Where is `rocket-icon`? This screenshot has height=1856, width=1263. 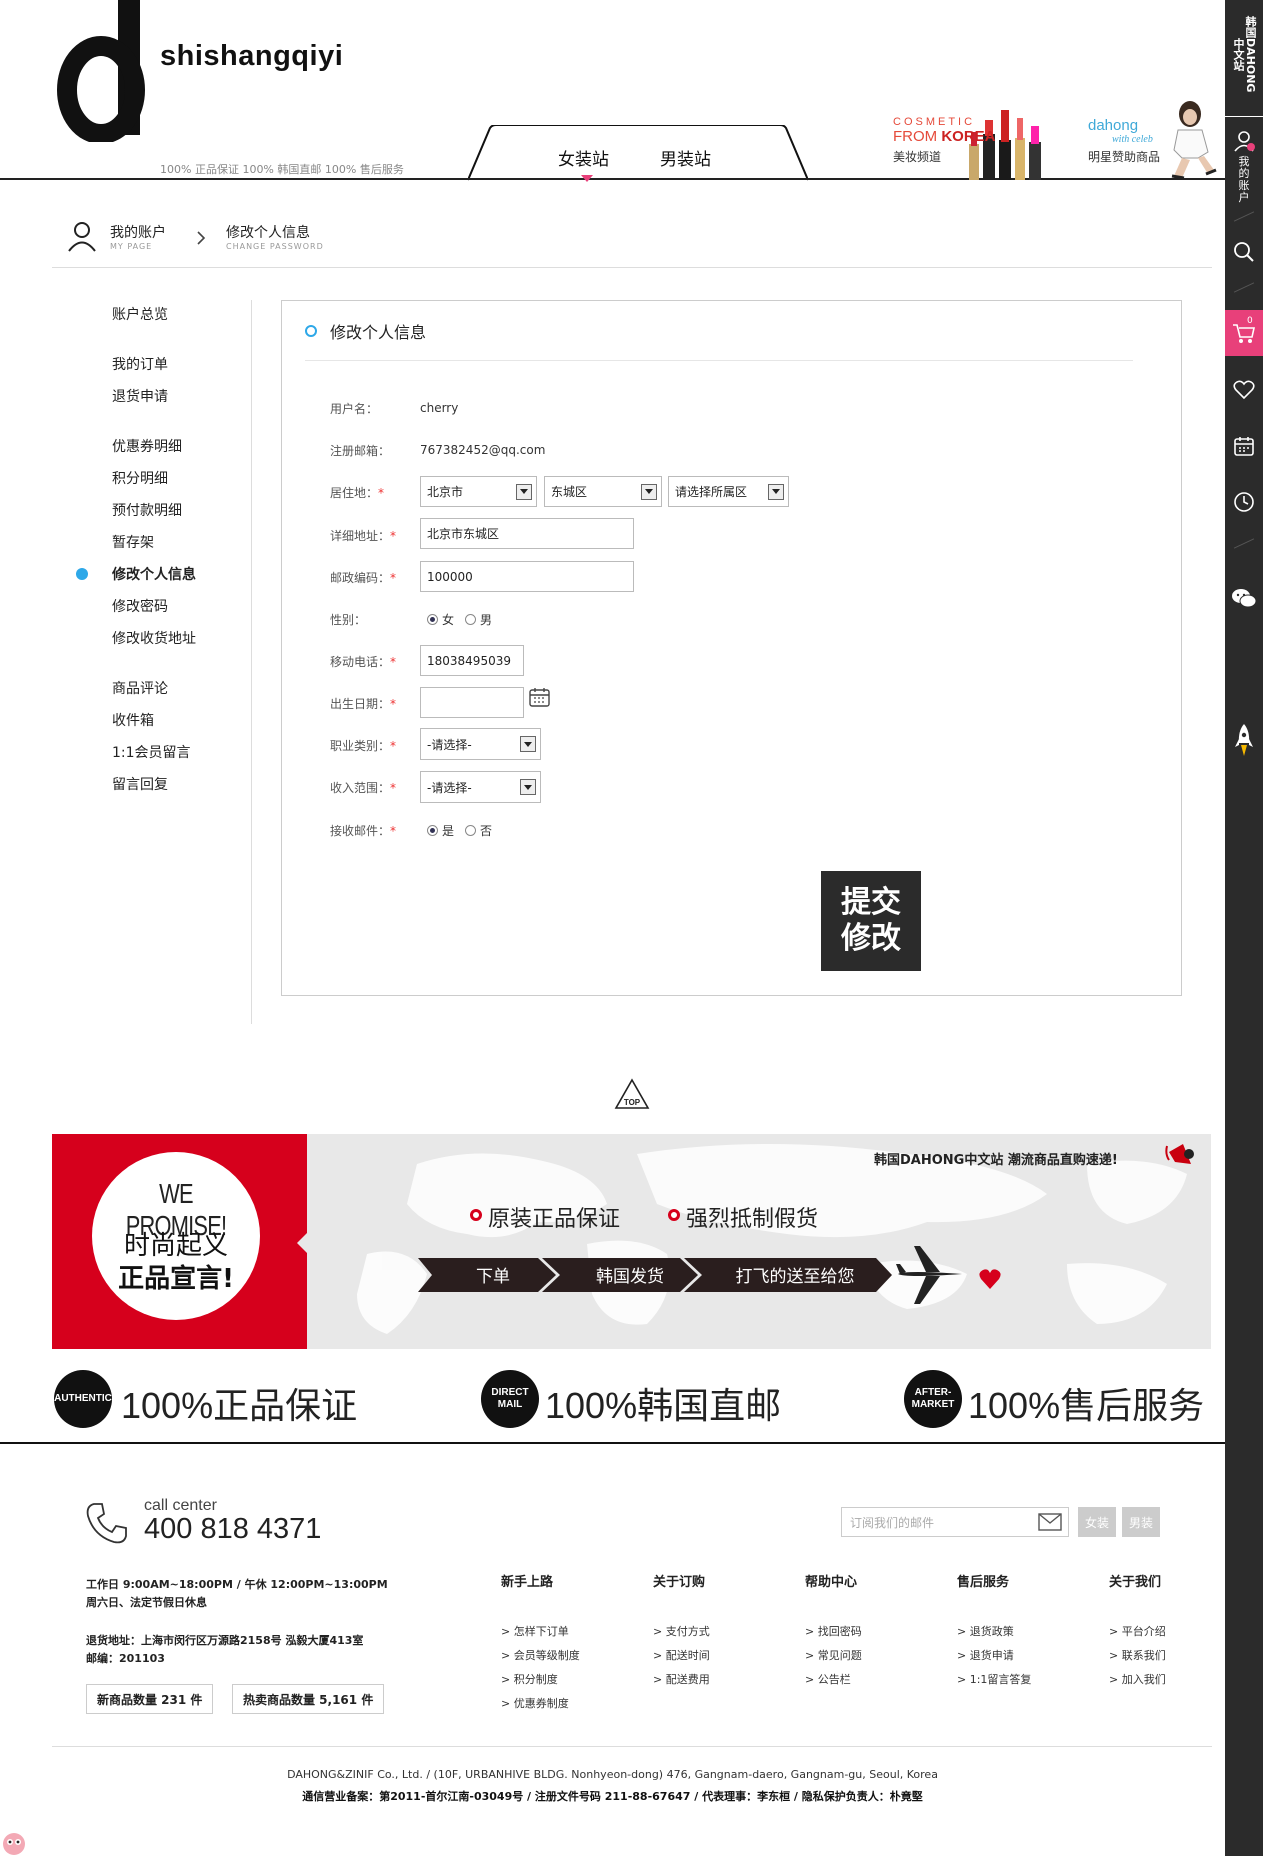
rocket-icon is located at coordinates (1244, 740).